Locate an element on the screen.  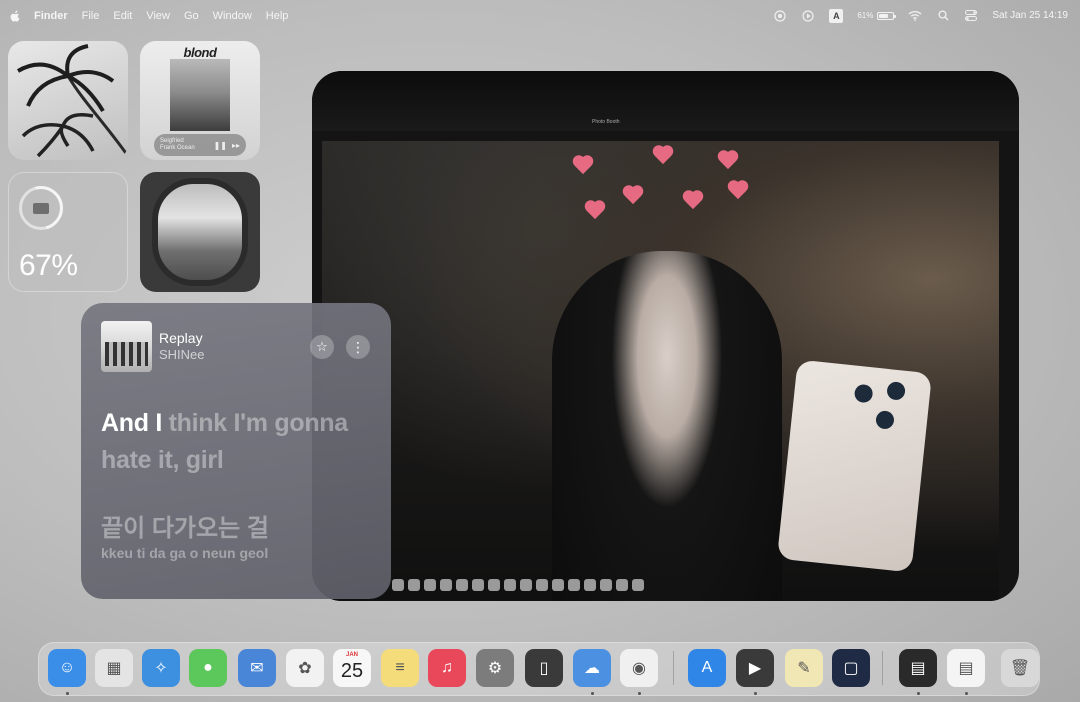
menu-clock: Sat Jan 25 14:19 is located at coordinates (1030, 15).